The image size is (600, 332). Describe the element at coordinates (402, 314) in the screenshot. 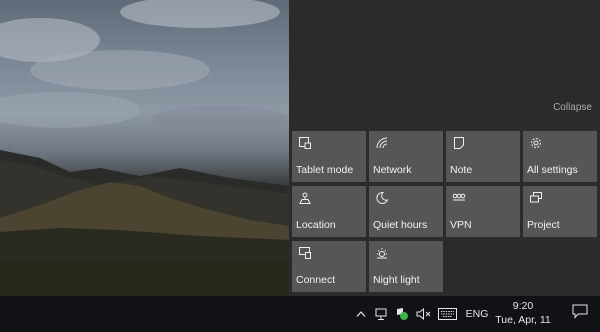

I see `defender-icon` at that location.